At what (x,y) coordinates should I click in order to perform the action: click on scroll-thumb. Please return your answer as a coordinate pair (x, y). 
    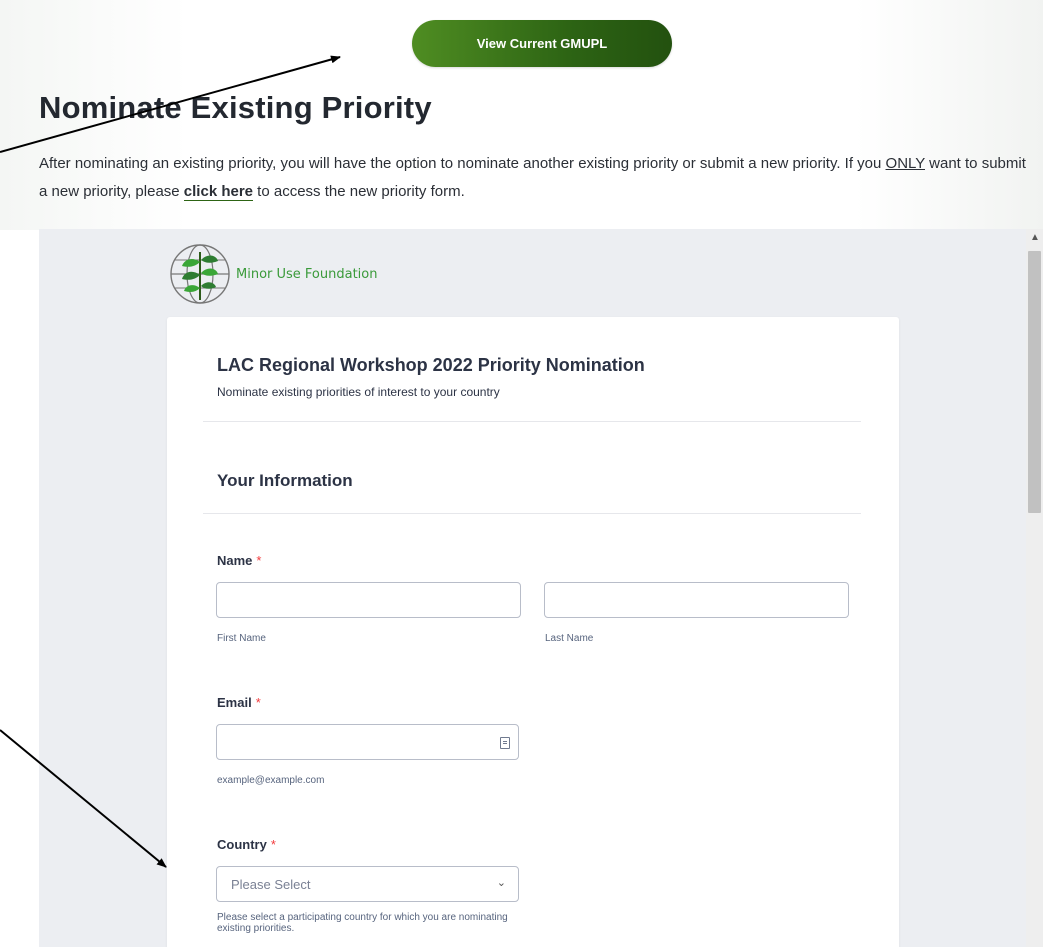
    Looking at the image, I should click on (1034, 382).